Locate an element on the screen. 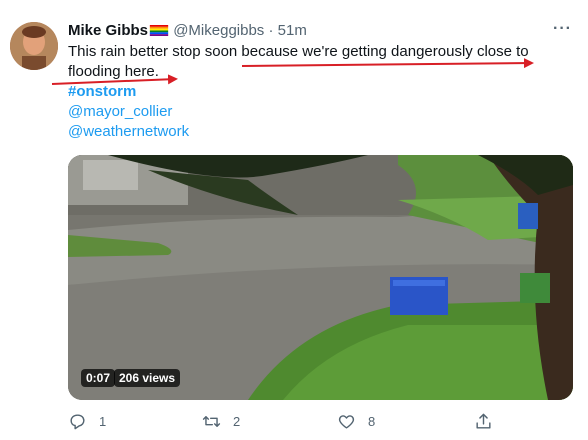 This screenshot has width=588, height=440. share-button is located at coordinates (483, 421).